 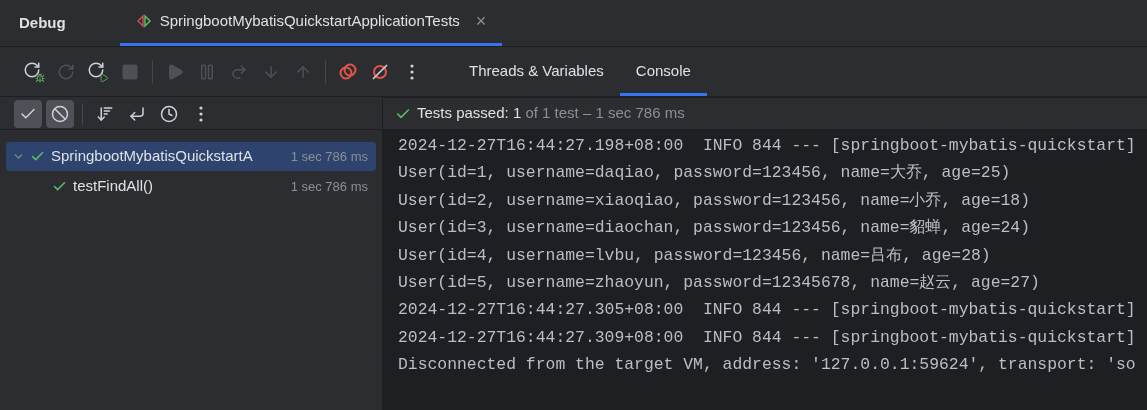 What do you see at coordinates (137, 113) in the screenshot?
I see `collapse-icon` at bounding box center [137, 113].